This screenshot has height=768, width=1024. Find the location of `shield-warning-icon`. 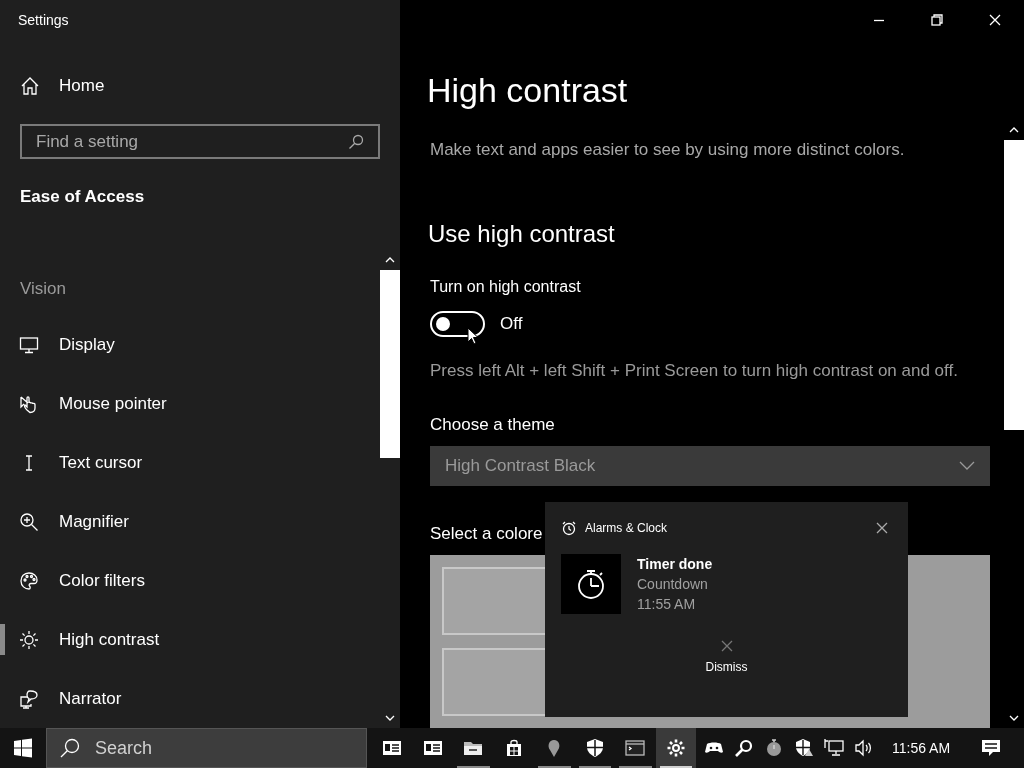

shield-warning-icon is located at coordinates (804, 748).